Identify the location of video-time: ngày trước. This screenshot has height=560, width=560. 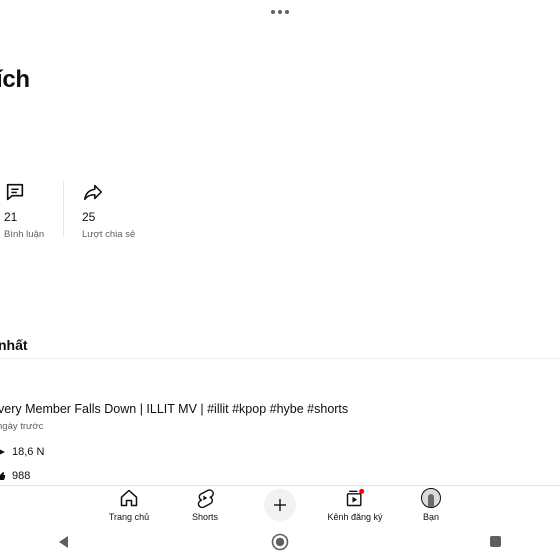
(22, 426).